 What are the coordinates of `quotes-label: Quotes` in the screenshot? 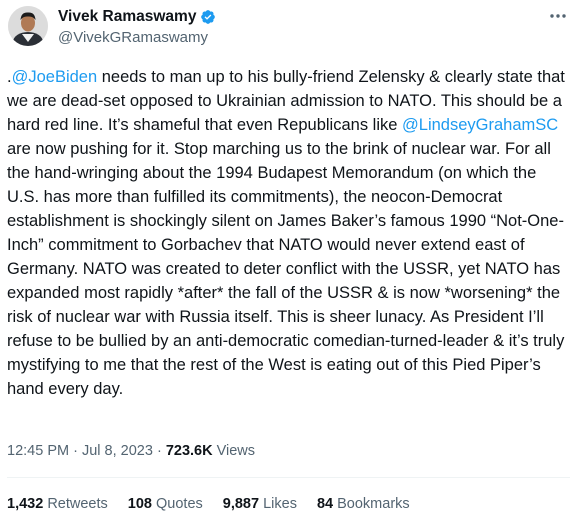 It's located at (177, 504).